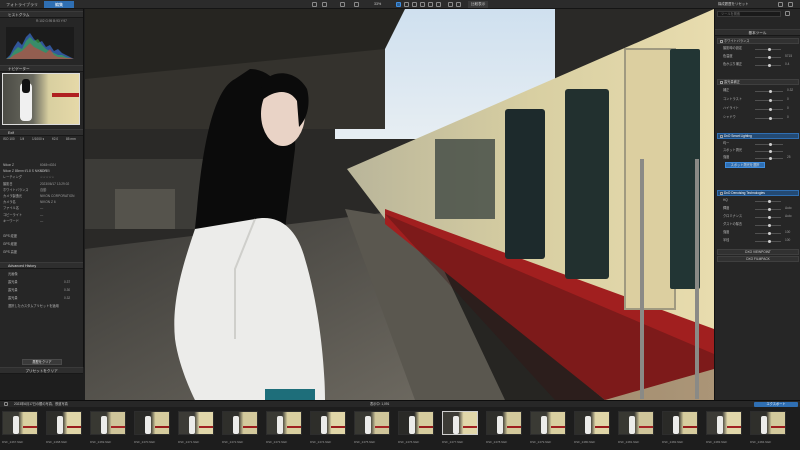  What do you see at coordinates (758, 82) in the screenshot?
I see `exposure-module: 露光量補正` at bounding box center [758, 82].